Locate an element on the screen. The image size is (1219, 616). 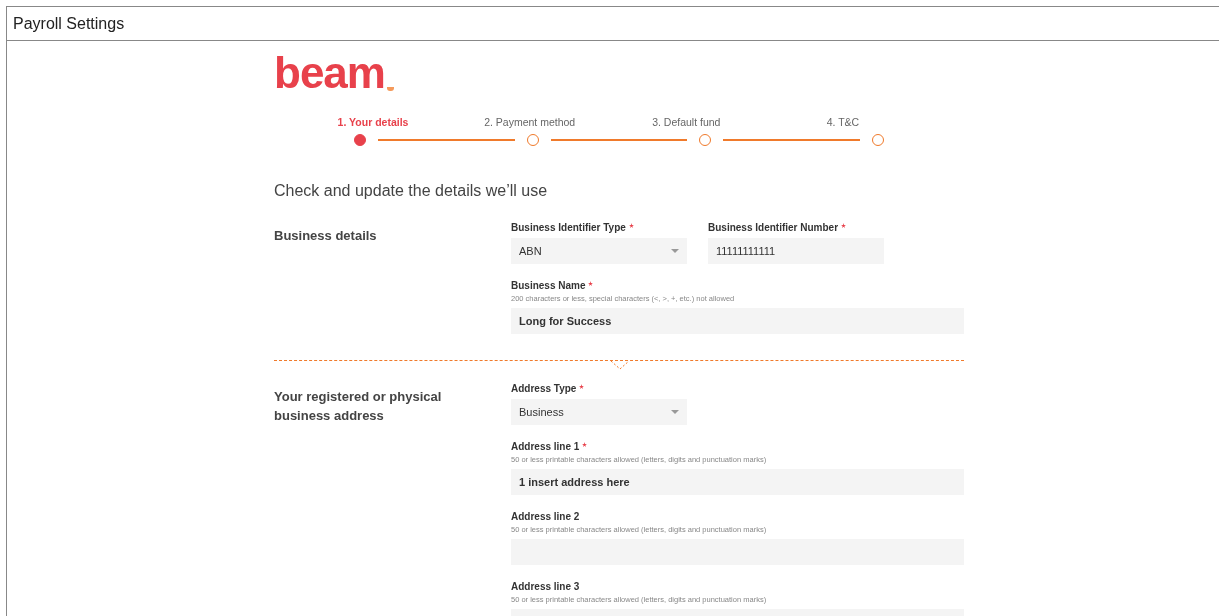
section-title: Your registered or physical business address is located at coordinates (358, 406).